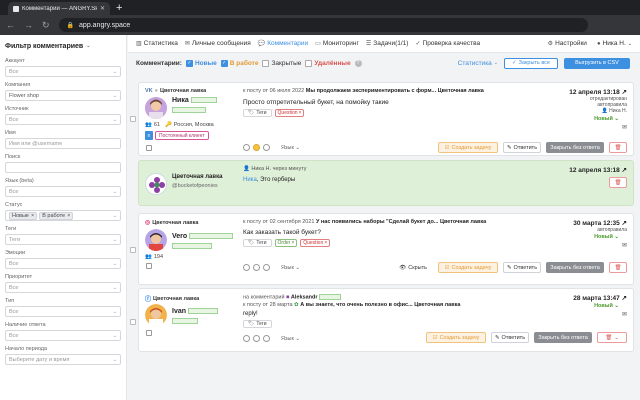 The image size is (640, 400). Describe the element at coordinates (63, 95) in the screenshot. I see `filter-field: Flower shop ⌄` at that location.